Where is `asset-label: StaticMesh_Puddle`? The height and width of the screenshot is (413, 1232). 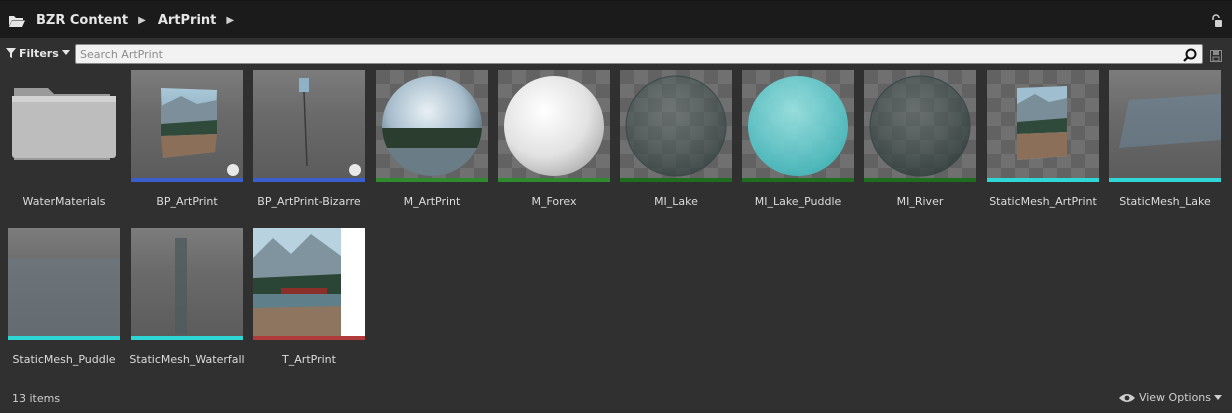
asset-label: StaticMesh_Puddle is located at coordinates (64, 359).